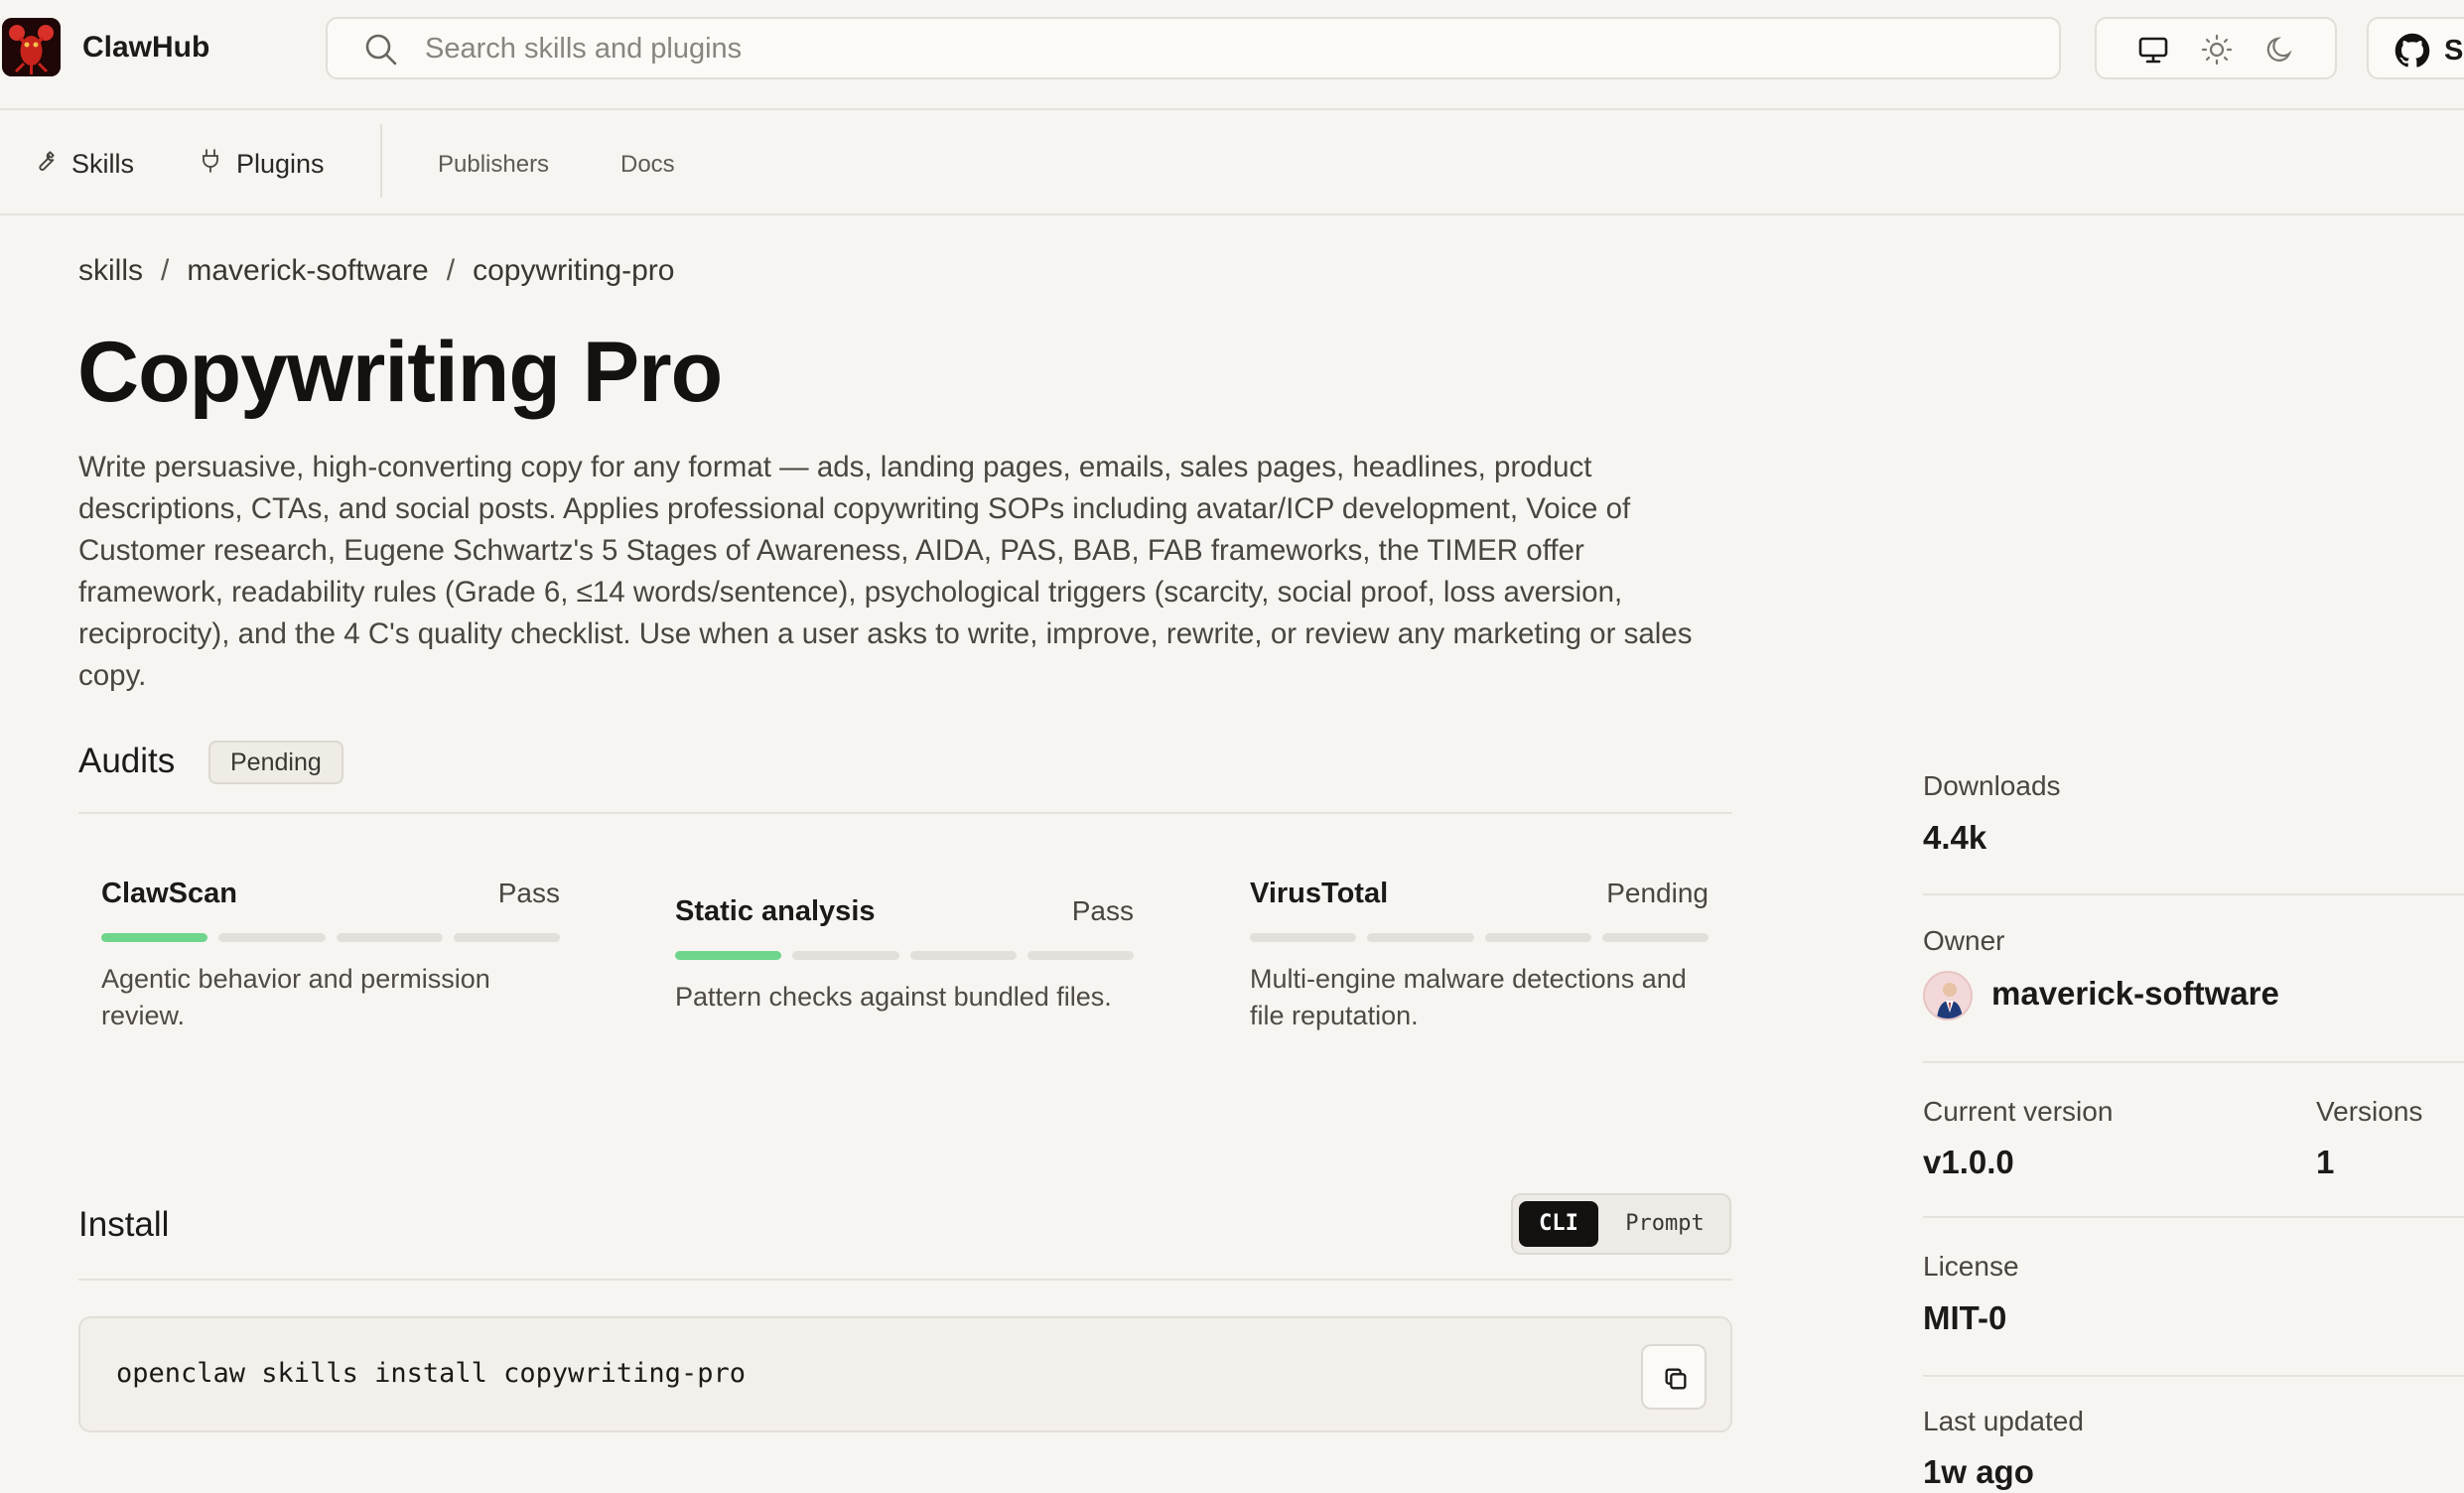 This screenshot has height=1493, width=2464. Describe the element at coordinates (381, 52) in the screenshot. I see `search-icon` at that location.